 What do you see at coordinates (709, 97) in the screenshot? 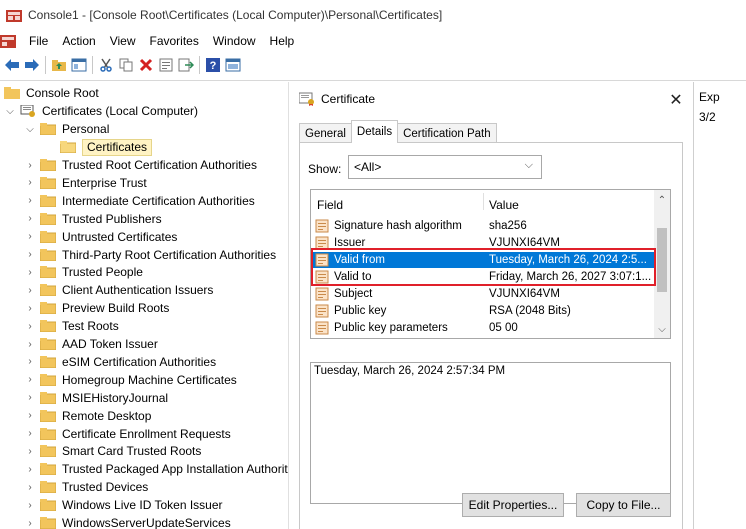
I see `column-header-expiration: Exp` at bounding box center [709, 97].